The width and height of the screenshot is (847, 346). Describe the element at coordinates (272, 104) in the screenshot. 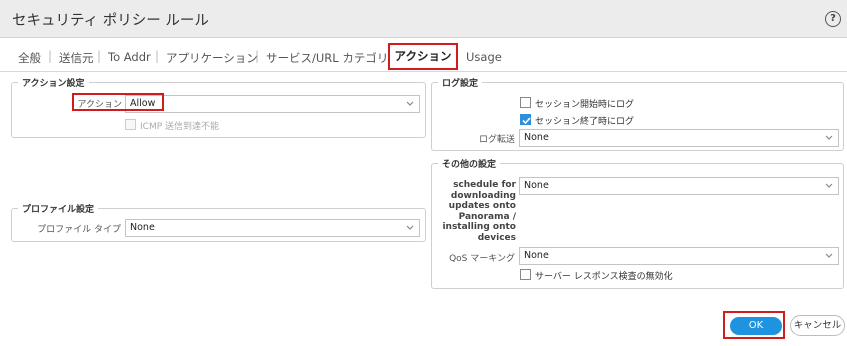

I see `action-select: Allow` at that location.